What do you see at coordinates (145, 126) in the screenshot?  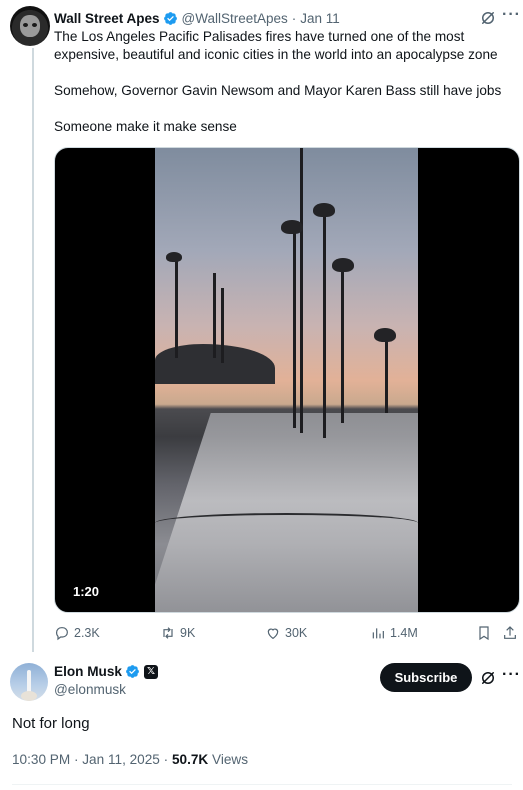 I see `tweet-paragraph-3: Someone make it make sense` at bounding box center [145, 126].